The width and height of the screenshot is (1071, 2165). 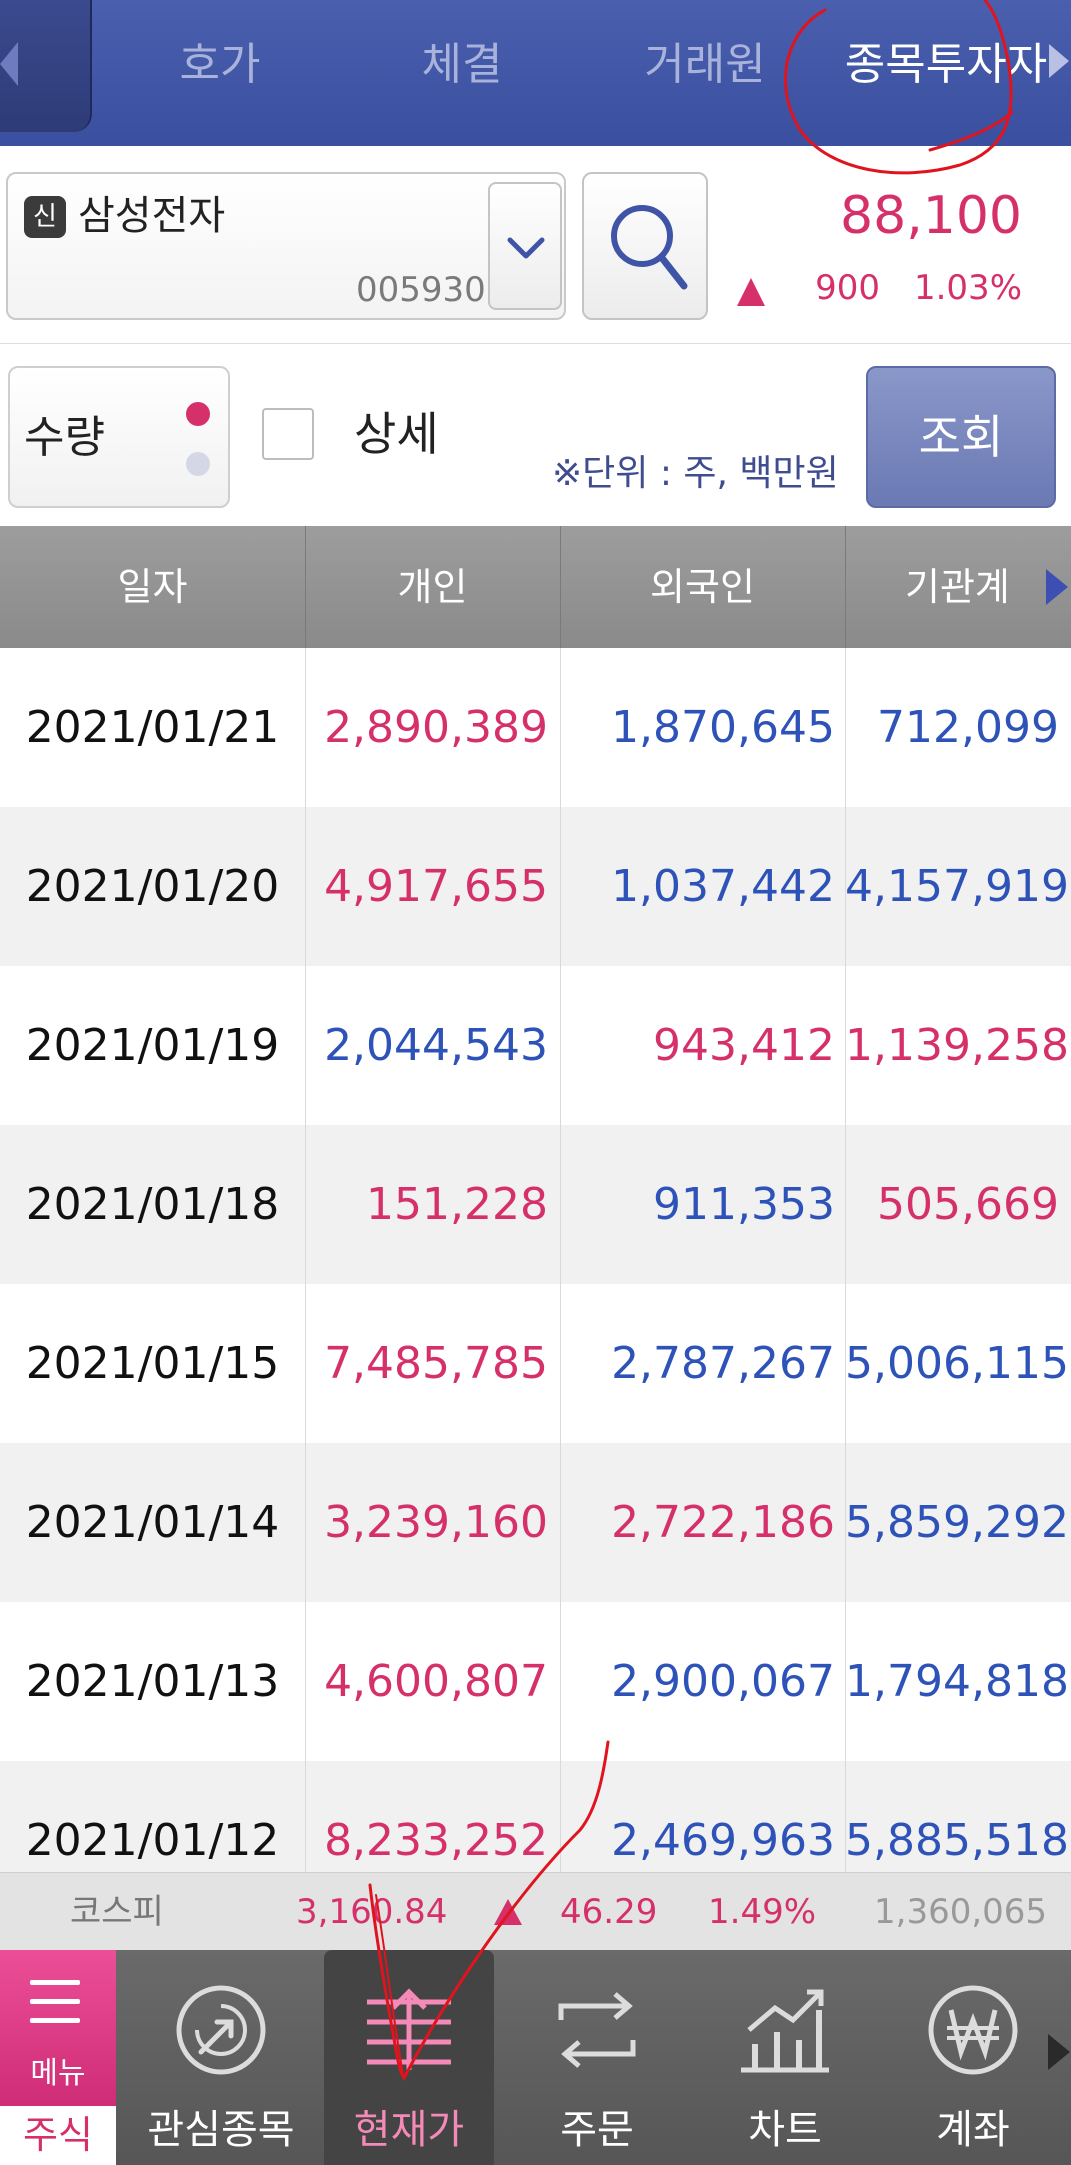 I want to click on quantity-mode-toggle: 수량, so click(x=119, y=437).